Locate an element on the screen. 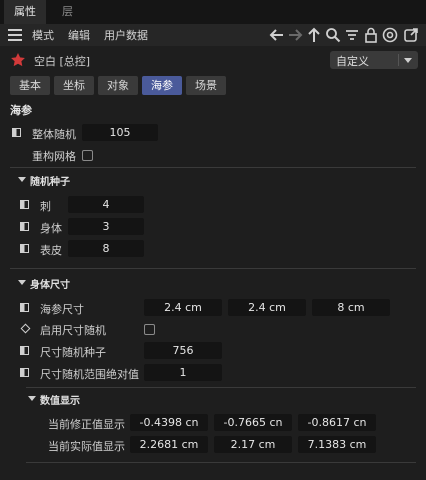 This screenshot has width=426, height=480. correction-x: -0.4398 cn is located at coordinates (169, 422).